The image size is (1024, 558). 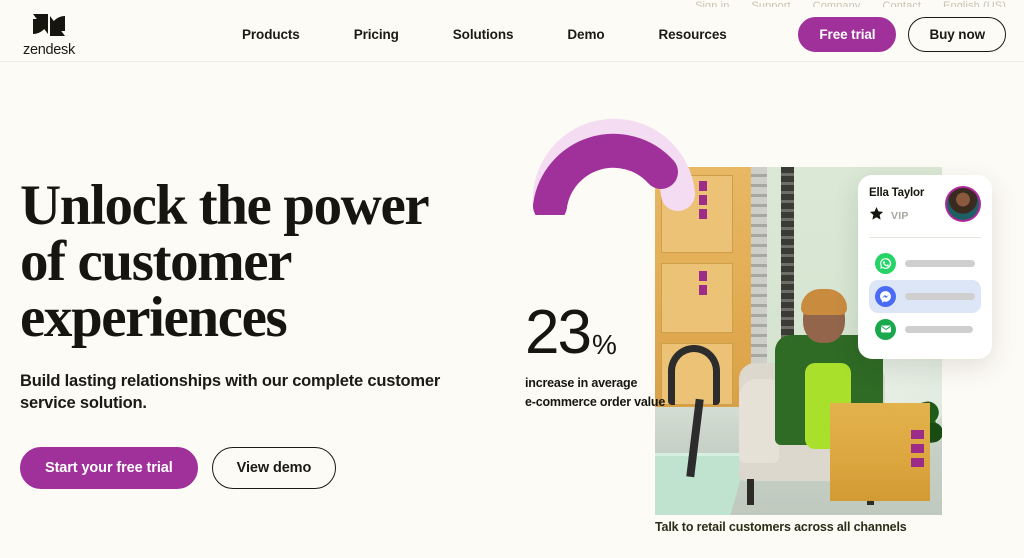 What do you see at coordinates (271, 34) in the screenshot?
I see `nav-item-products: Products` at bounding box center [271, 34].